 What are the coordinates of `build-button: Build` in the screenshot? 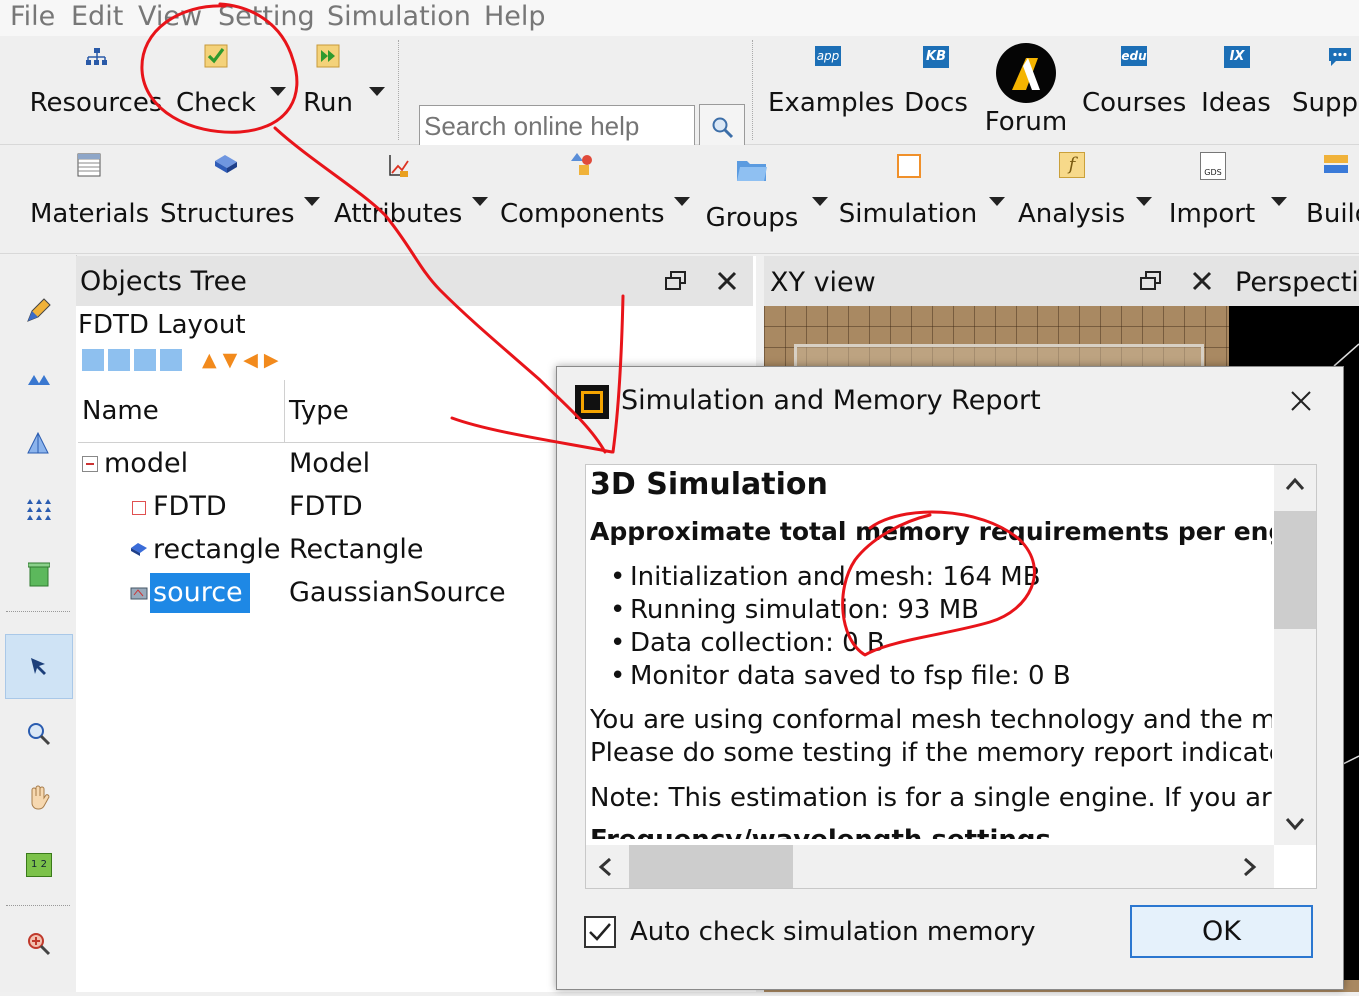 It's located at (1329, 199).